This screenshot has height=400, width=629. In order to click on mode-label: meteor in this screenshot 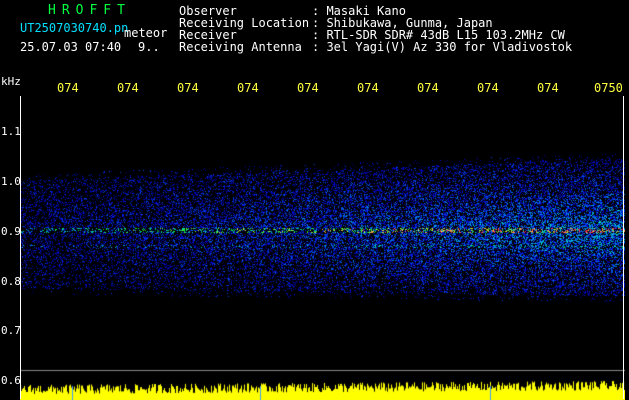, I will do `click(146, 33)`.